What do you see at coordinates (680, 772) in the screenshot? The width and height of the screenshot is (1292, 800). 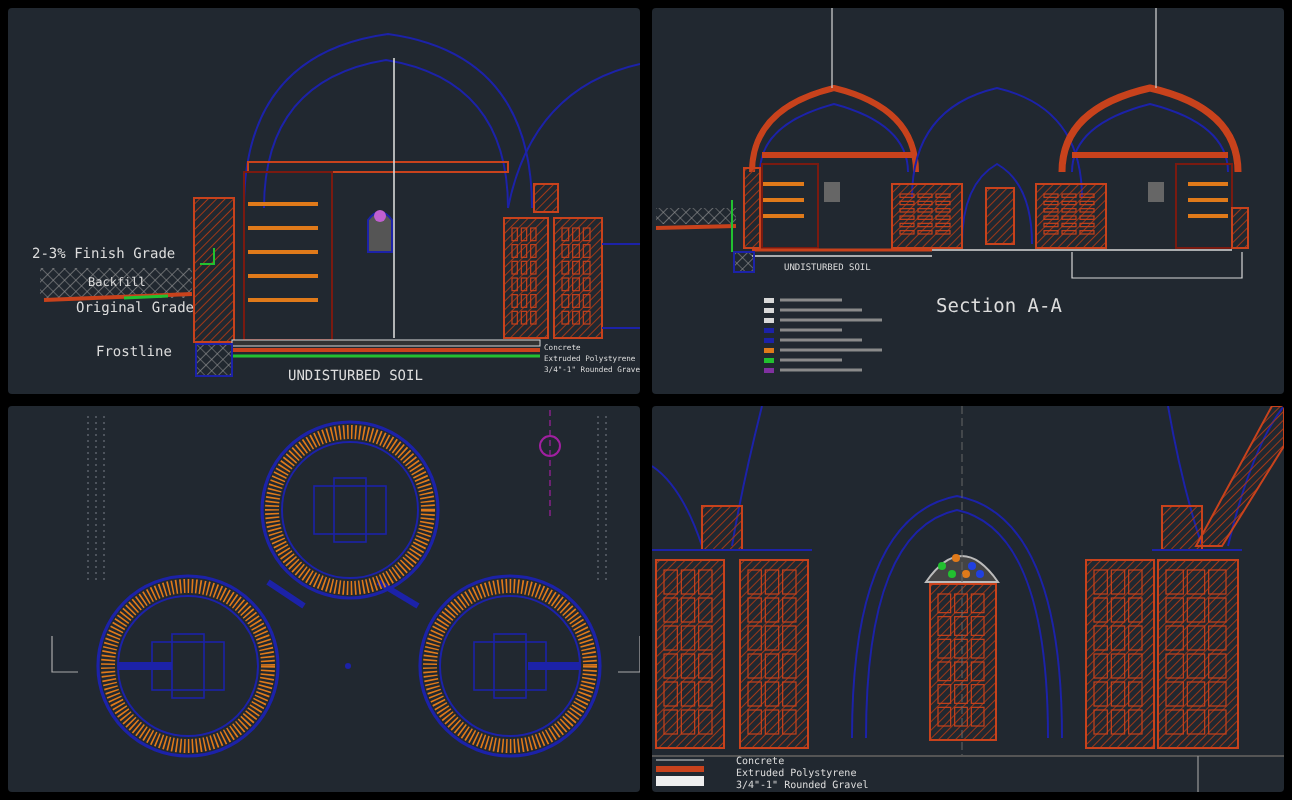 I see `legend-swatch-drawing` at bounding box center [680, 772].